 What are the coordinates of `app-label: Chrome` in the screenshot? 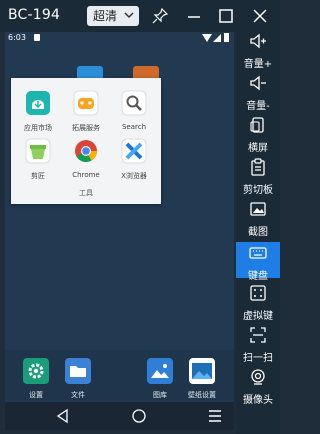 It's located at (86, 175).